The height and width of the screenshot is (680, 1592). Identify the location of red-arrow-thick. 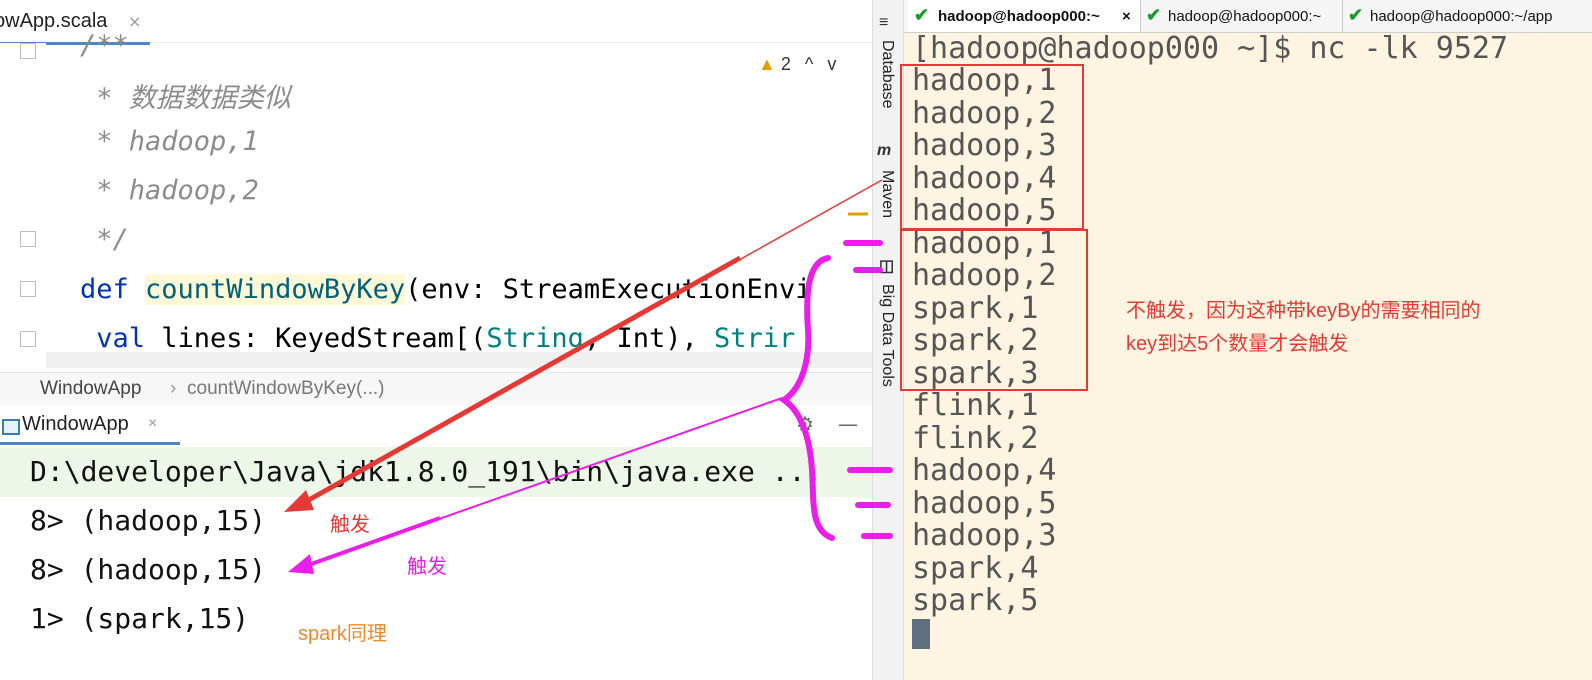
(519, 382).